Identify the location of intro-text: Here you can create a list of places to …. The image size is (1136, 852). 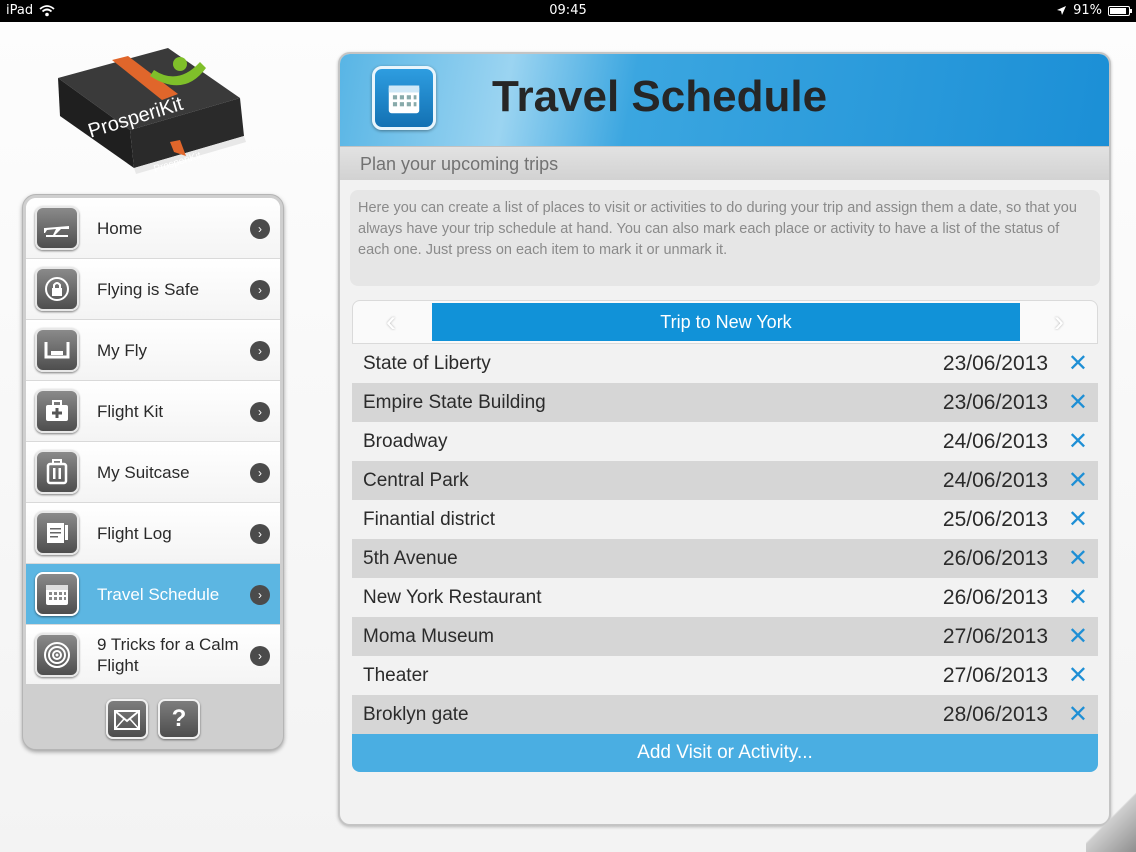
(725, 238).